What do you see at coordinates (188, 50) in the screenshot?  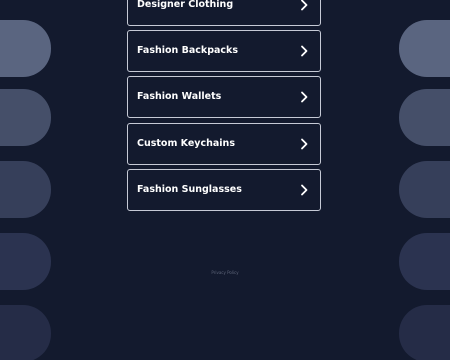 I see `related-link-label: Fashion Backpacks` at bounding box center [188, 50].